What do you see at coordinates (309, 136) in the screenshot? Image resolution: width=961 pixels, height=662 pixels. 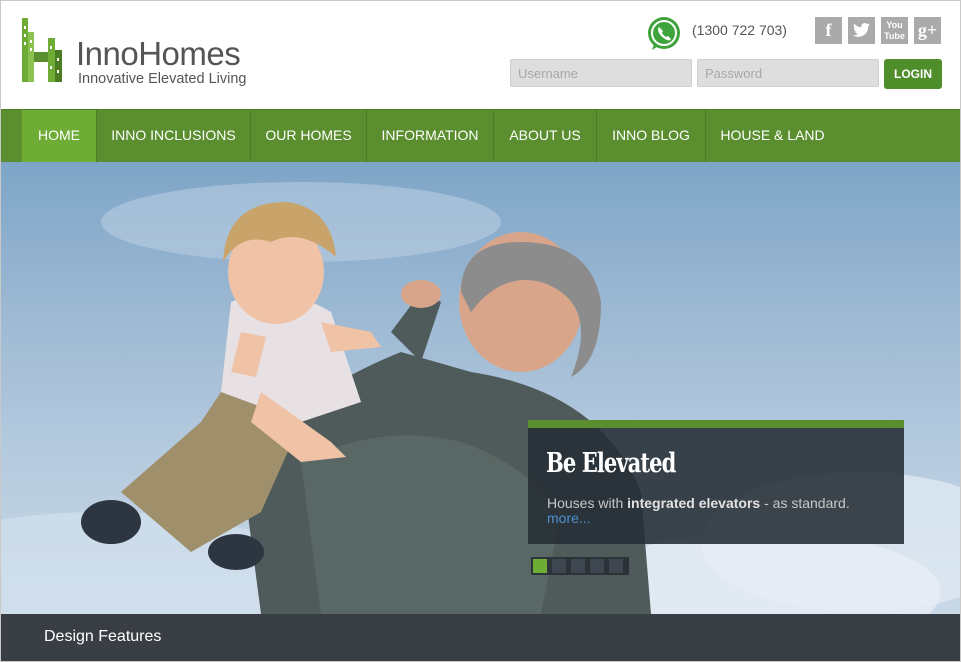 I see `nav-item-our-homes: OUR HOMES` at bounding box center [309, 136].